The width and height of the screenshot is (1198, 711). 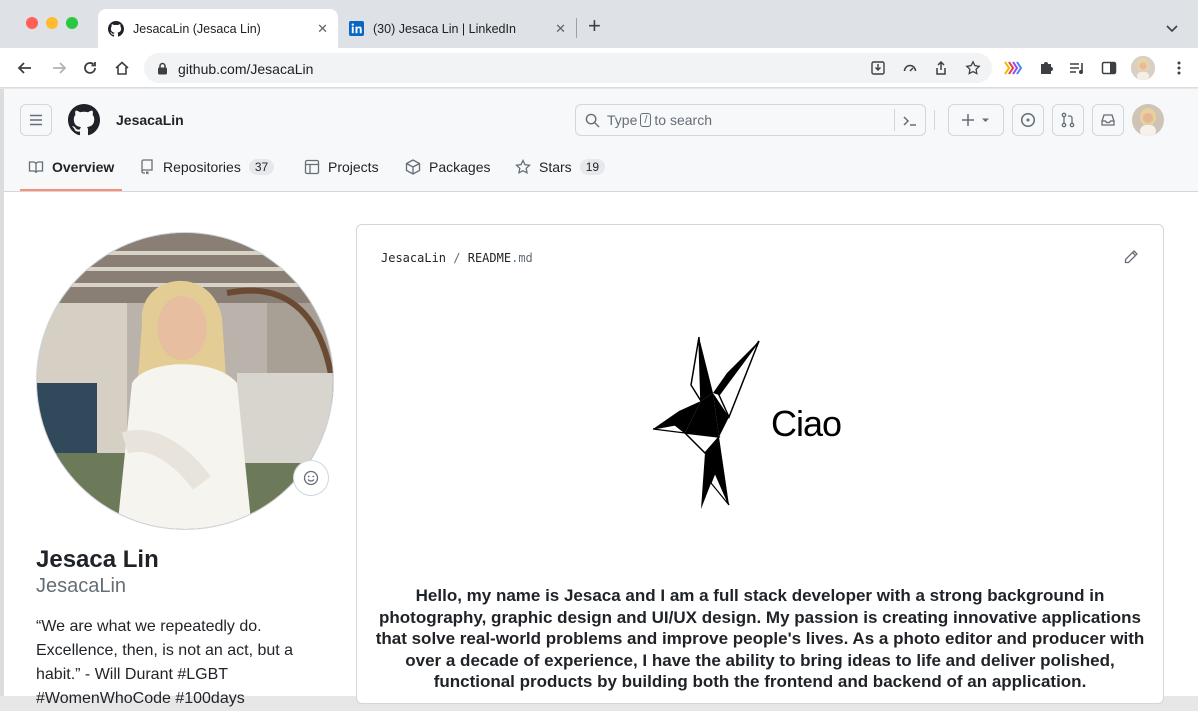 I want to click on tab-packages-label: Packages, so click(x=460, y=167).